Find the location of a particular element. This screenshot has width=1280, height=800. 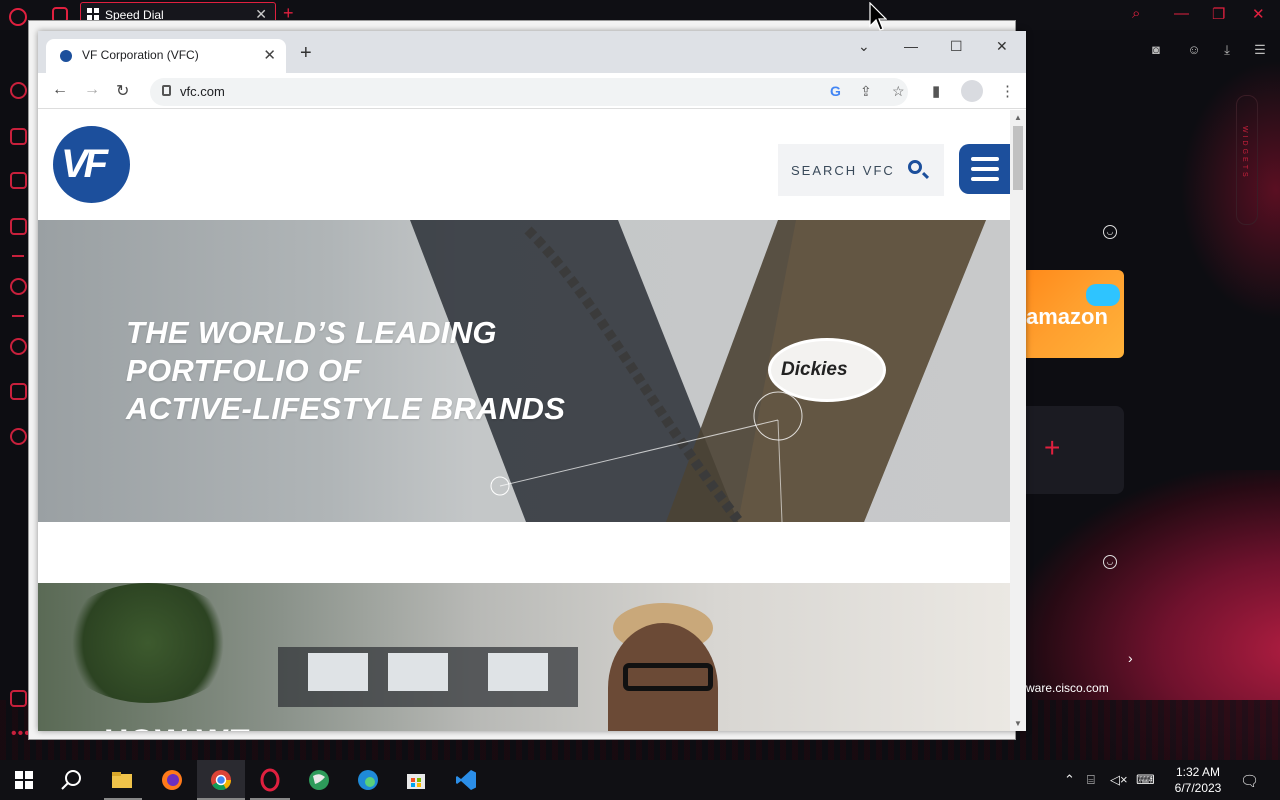

google-lens-icon: G is located at coordinates (835, 91).